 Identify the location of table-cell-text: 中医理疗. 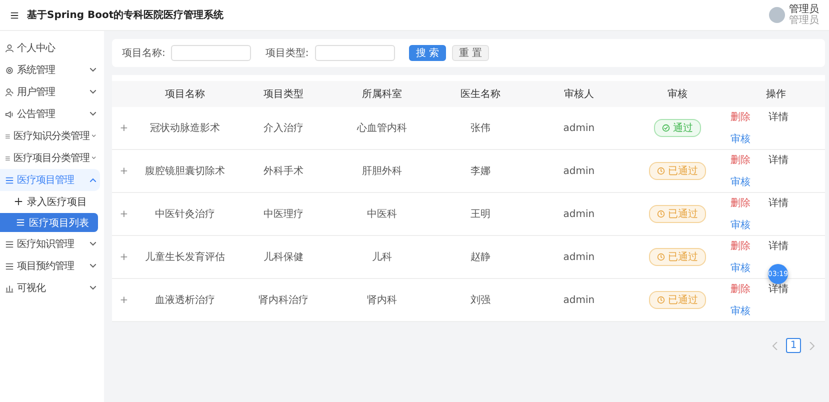
(283, 214).